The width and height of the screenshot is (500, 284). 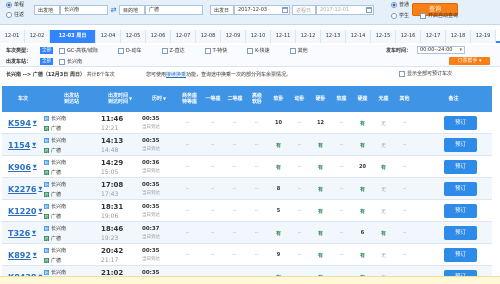 What do you see at coordinates (439, 15) in the screenshot?
I see `auto-query-checkbox: 开启自动查询` at bounding box center [439, 15].